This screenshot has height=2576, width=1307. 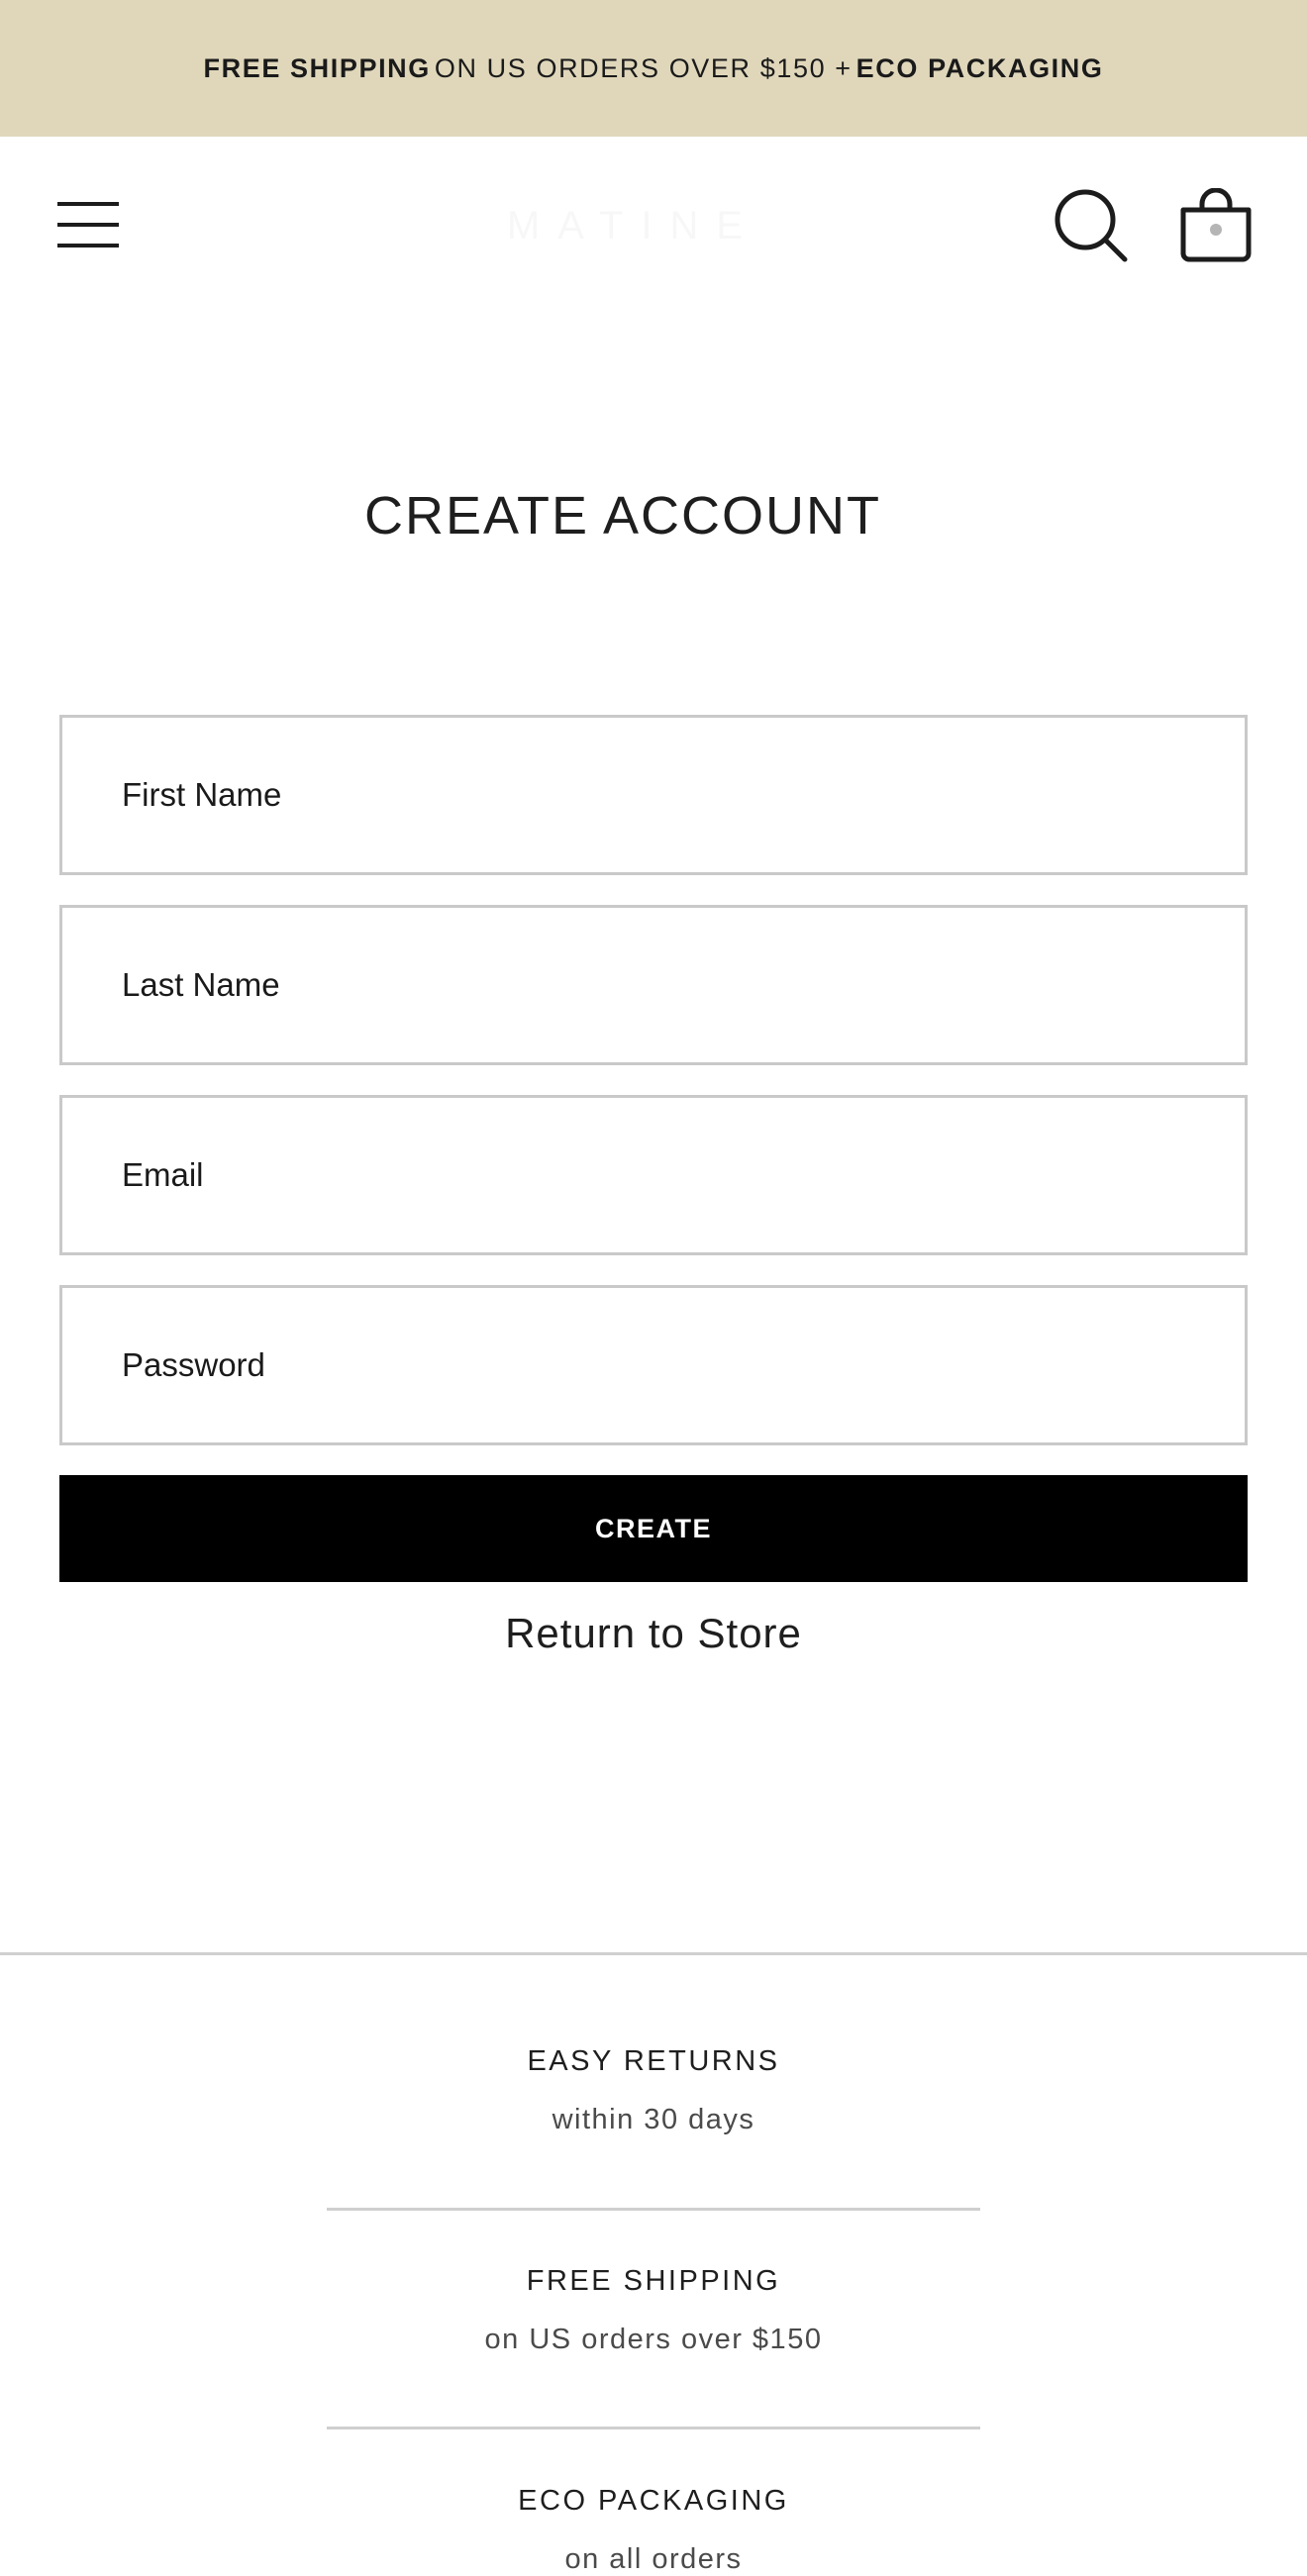 I want to click on password-field, so click(x=653, y=1365).